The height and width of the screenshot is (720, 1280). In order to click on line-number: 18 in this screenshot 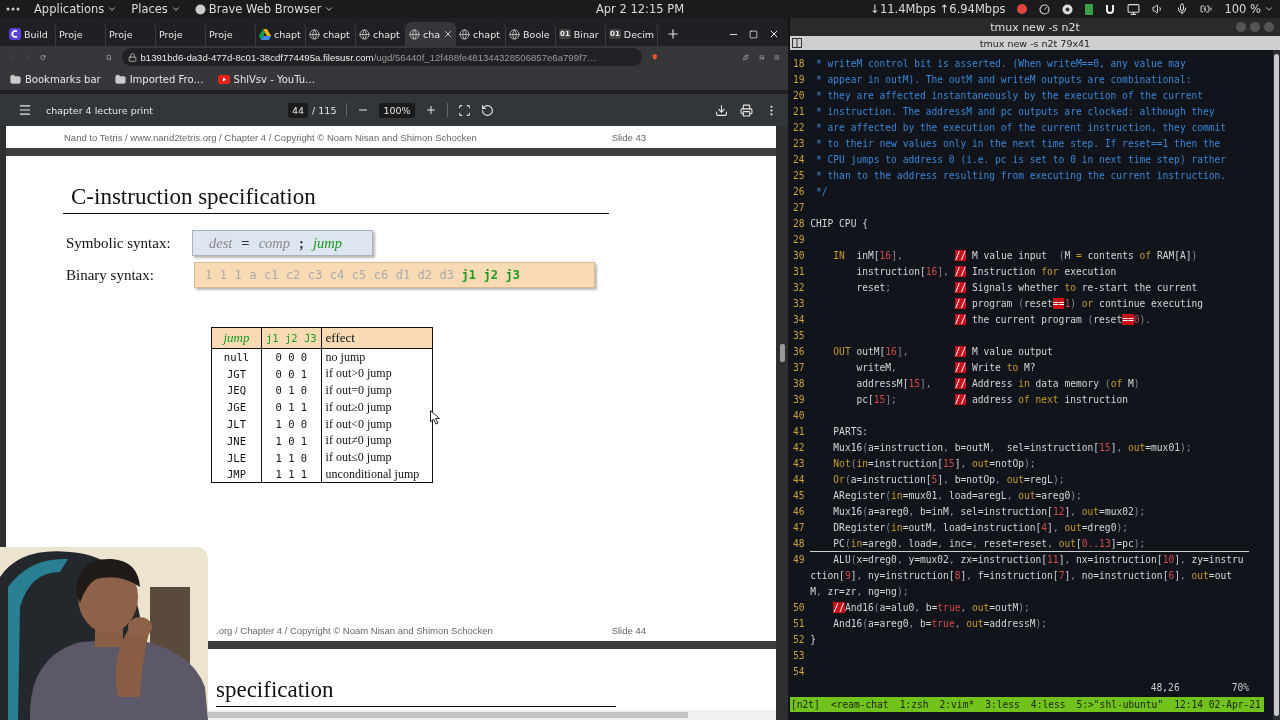, I will do `click(798, 64)`.